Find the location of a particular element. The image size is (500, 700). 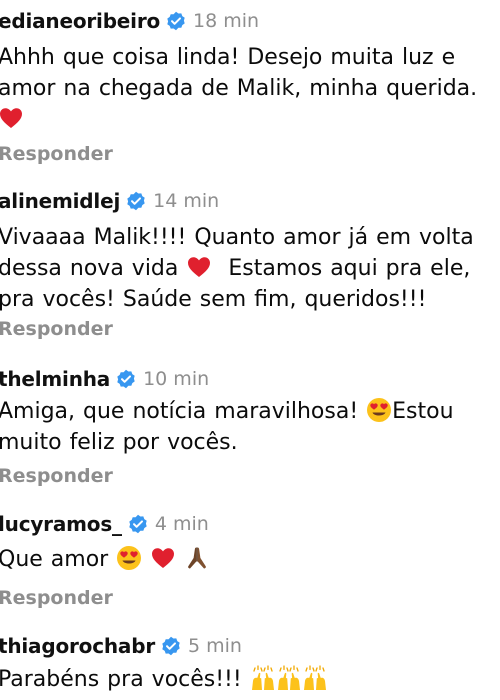

comment-line: Parabéns pra vocês!!! is located at coordinates (121, 679).